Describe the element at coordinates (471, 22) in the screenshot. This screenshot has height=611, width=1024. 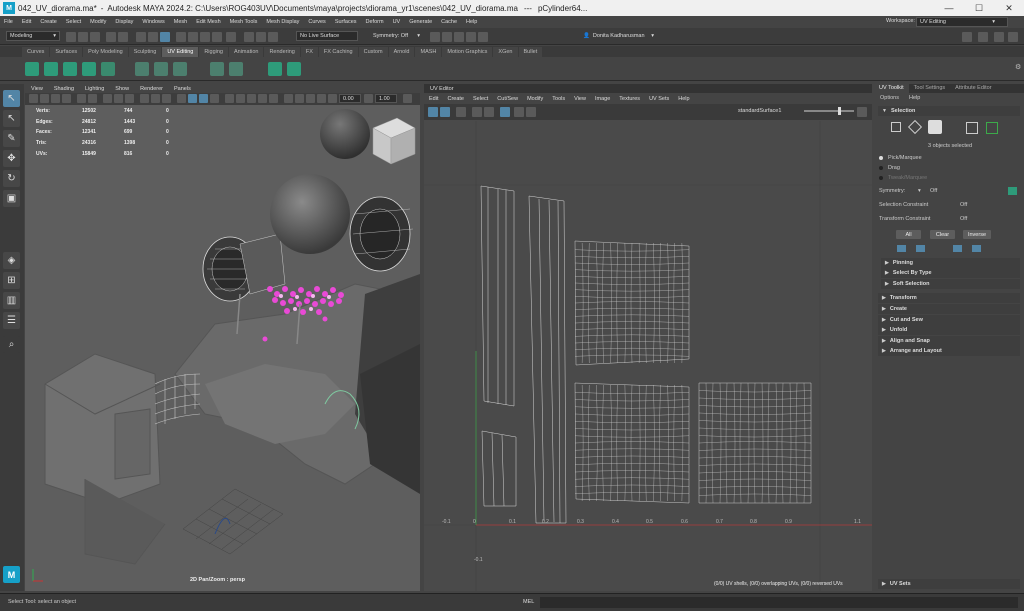
I see `menu-help: Help` at that location.